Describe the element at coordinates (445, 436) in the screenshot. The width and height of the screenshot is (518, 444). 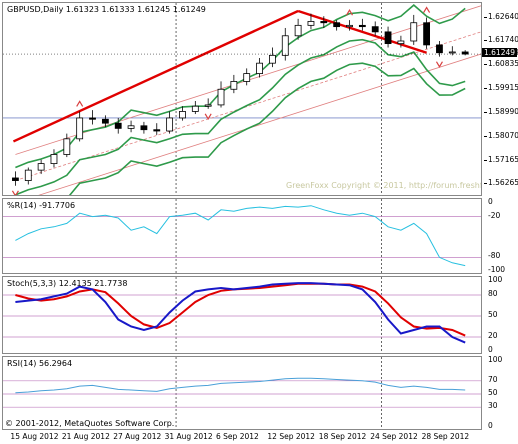
I see `date-label: 28 Sep 2012` at that location.